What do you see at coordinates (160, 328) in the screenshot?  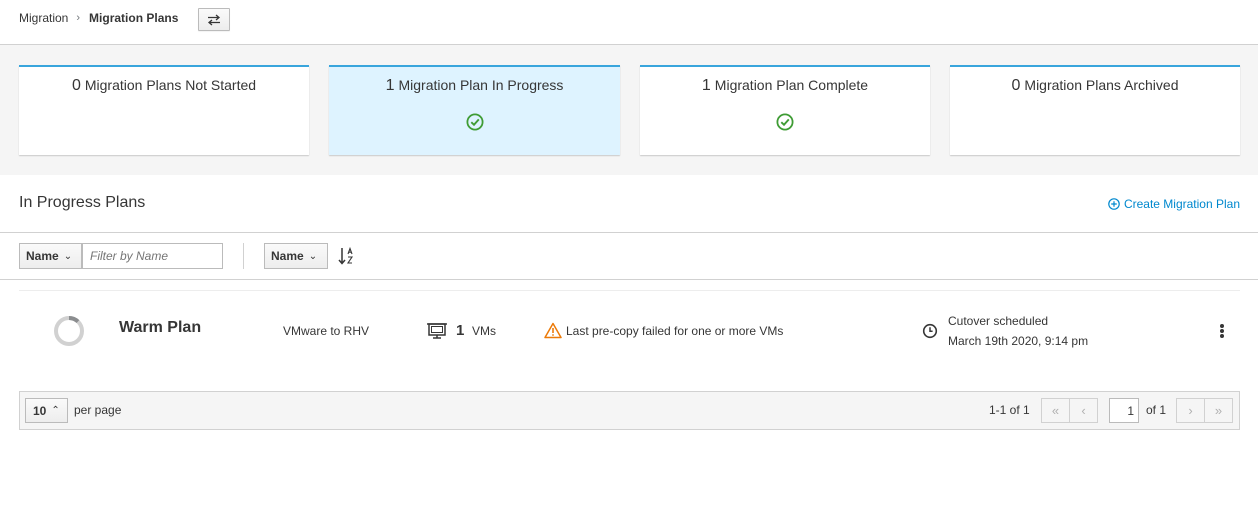 I see `plan-name-link: Warm Plan` at bounding box center [160, 328].